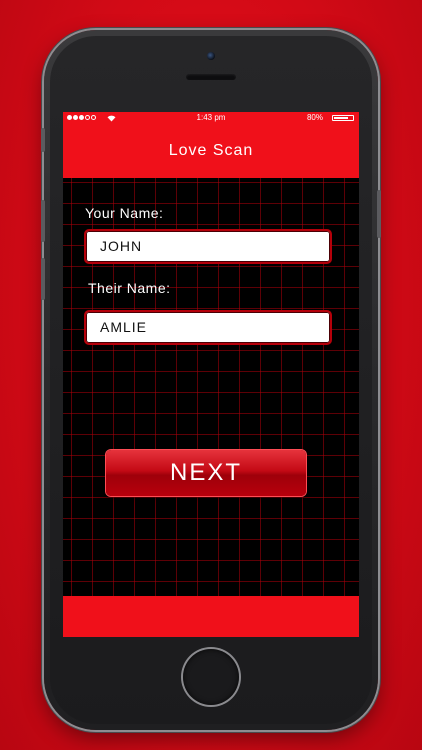 The image size is (422, 750). I want to click on their-name-label: Their Name:, so click(129, 288).